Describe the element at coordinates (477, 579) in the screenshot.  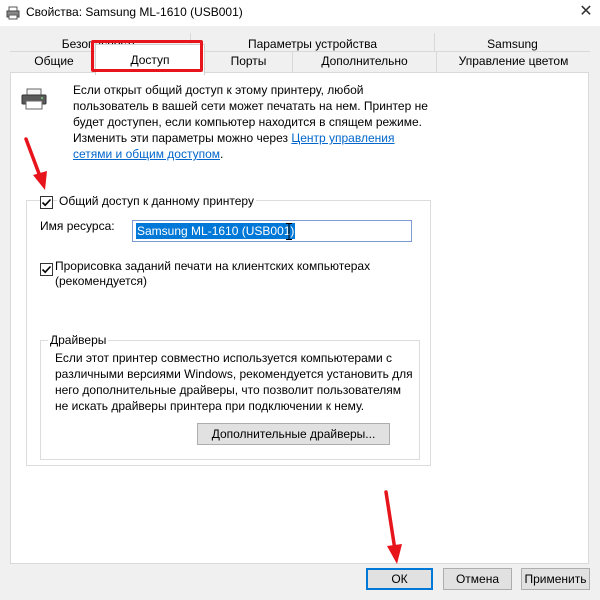
I see `cancel-button: Отмена` at that location.